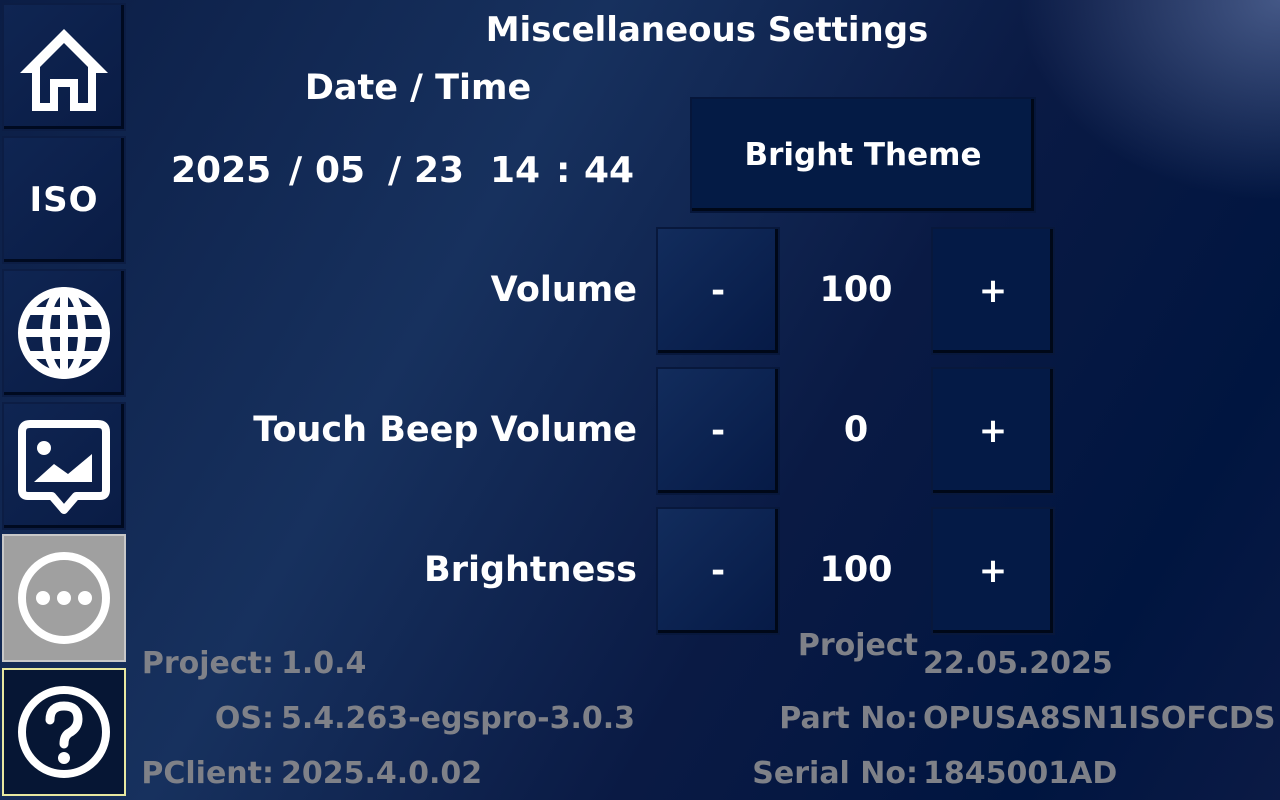  Describe the element at coordinates (856, 290) in the screenshot. I see `volume-value: 100` at that location.